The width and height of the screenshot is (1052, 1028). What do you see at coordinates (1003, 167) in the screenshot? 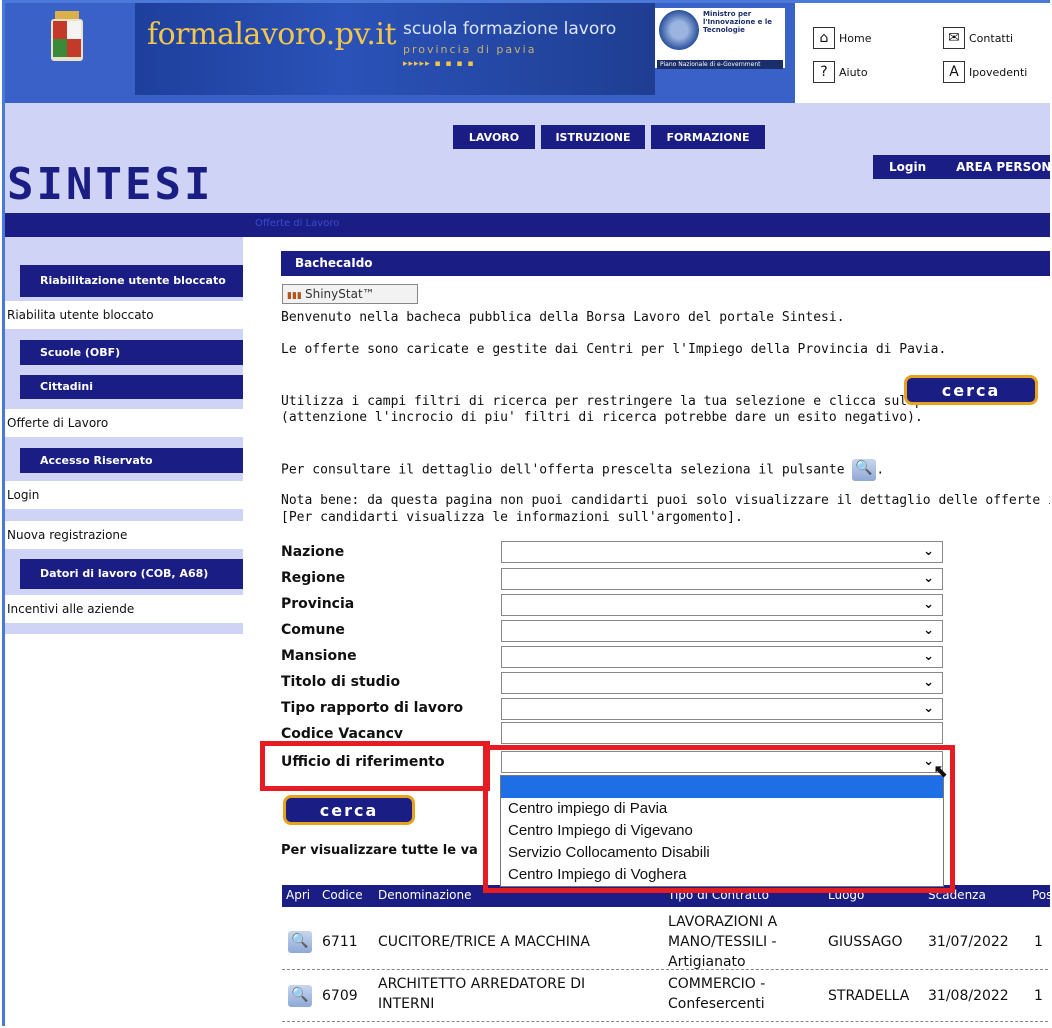
I see `area-personale-link: AREA PERSONALE` at bounding box center [1003, 167].